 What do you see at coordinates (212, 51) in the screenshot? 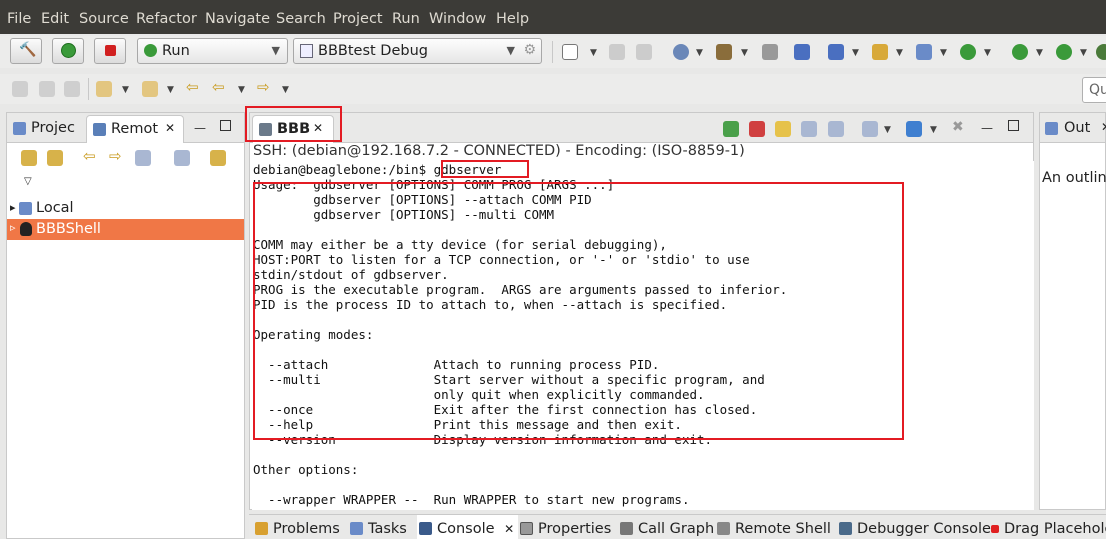
I see `launch-mode-select: Run ▼` at bounding box center [212, 51].